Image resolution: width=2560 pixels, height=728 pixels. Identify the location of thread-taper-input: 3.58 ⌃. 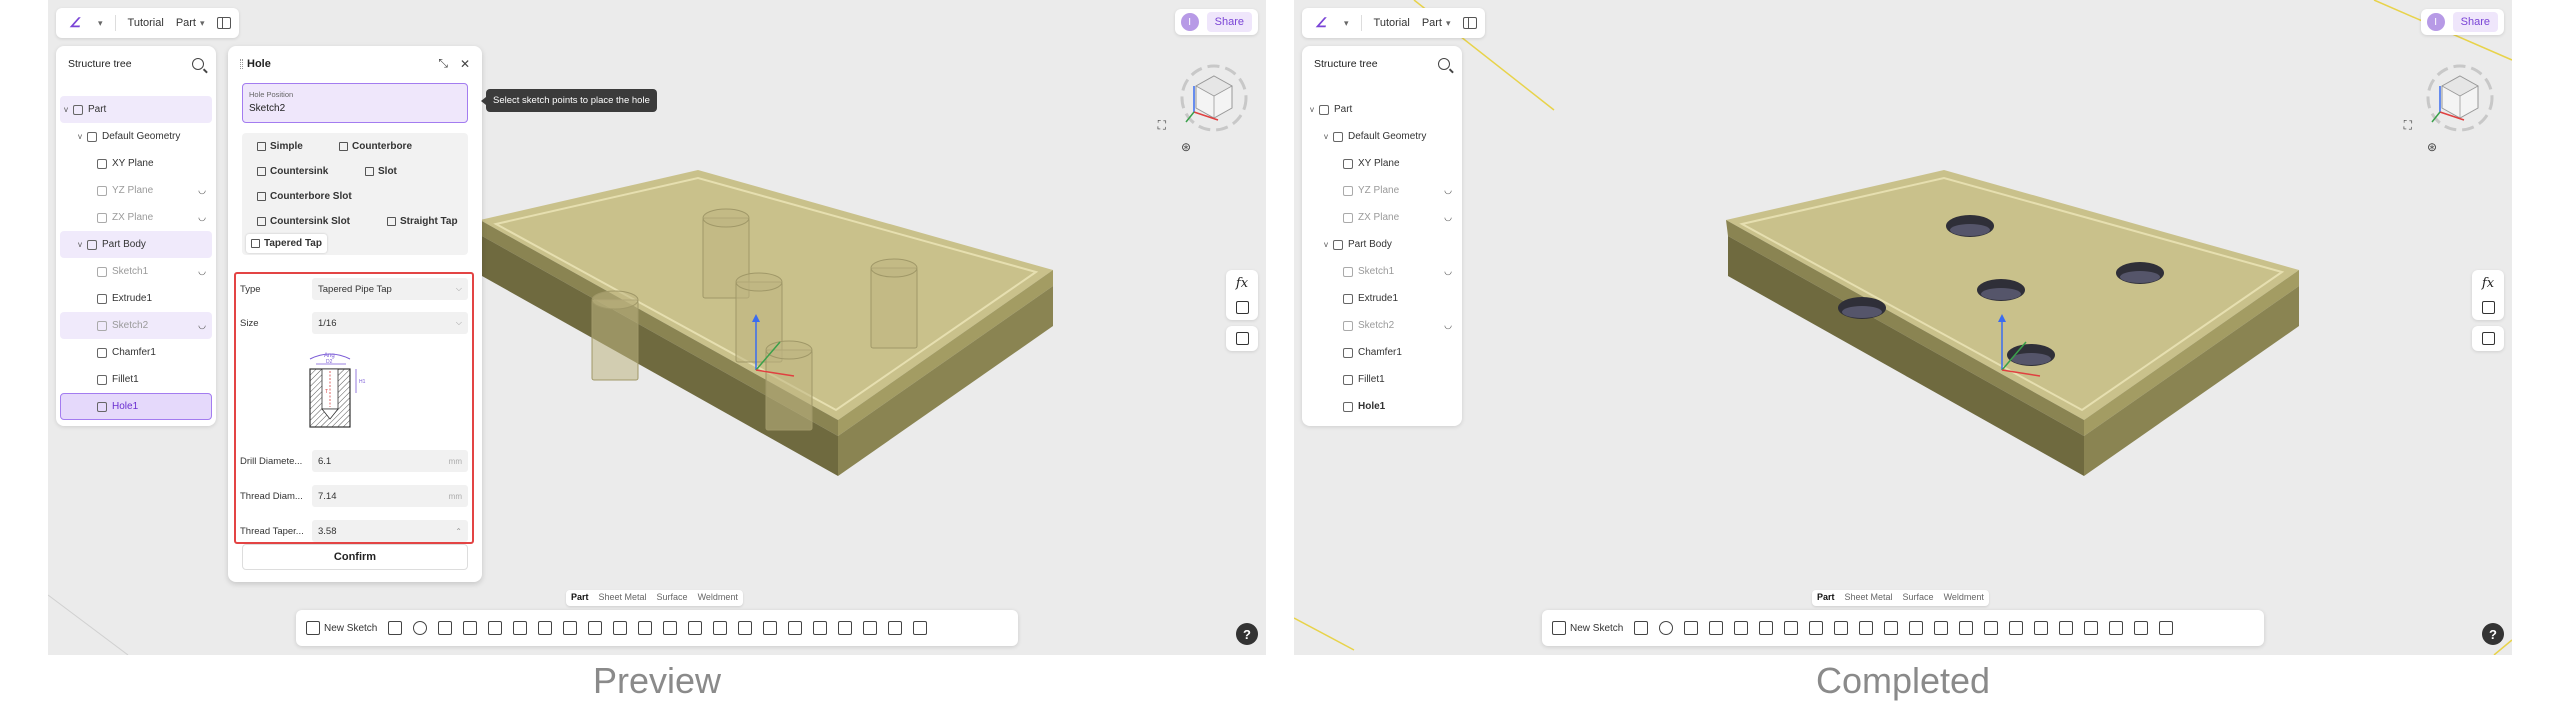
(390, 531).